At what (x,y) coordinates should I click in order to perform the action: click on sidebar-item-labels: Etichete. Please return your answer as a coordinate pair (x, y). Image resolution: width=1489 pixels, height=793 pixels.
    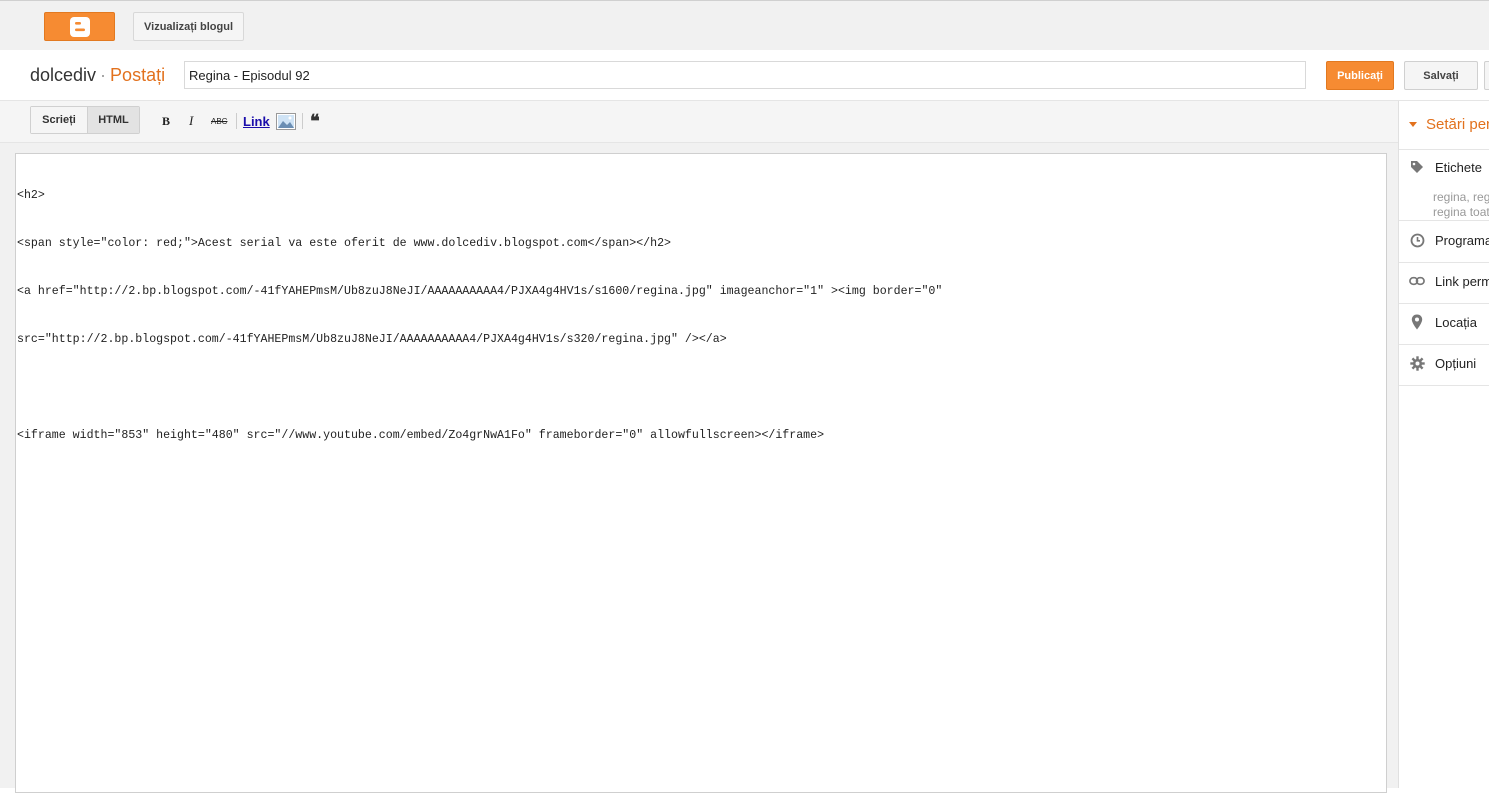
    Looking at the image, I should click on (1445, 167).